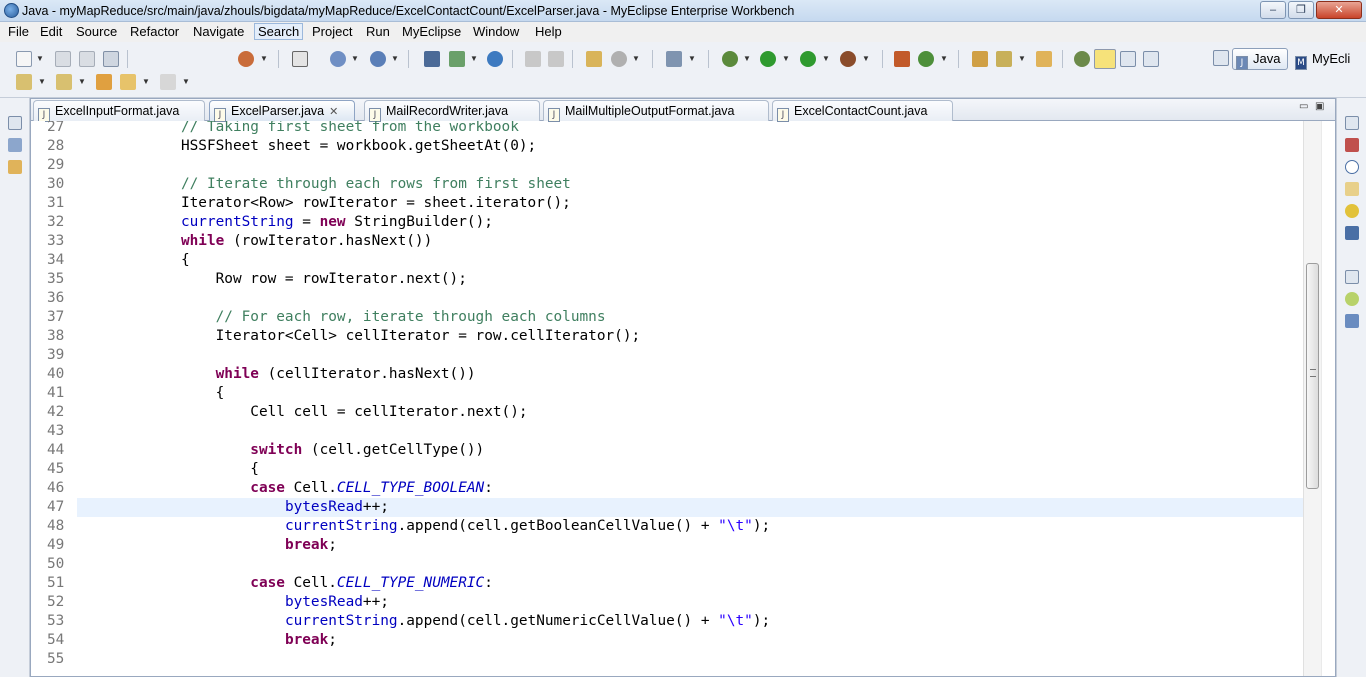 Image resolution: width=1366 pixels, height=677 pixels. Describe the element at coordinates (15, 145) in the screenshot. I see `package-explorer-icon` at that location.